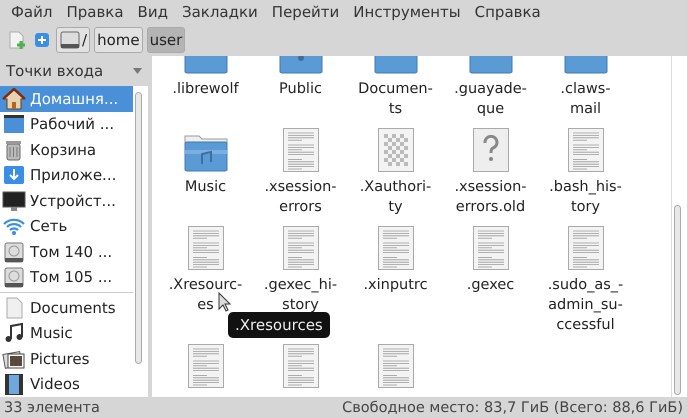 This screenshot has height=418, width=687. Describe the element at coordinates (395, 285) in the screenshot. I see `file-name: .xinputrc` at that location.